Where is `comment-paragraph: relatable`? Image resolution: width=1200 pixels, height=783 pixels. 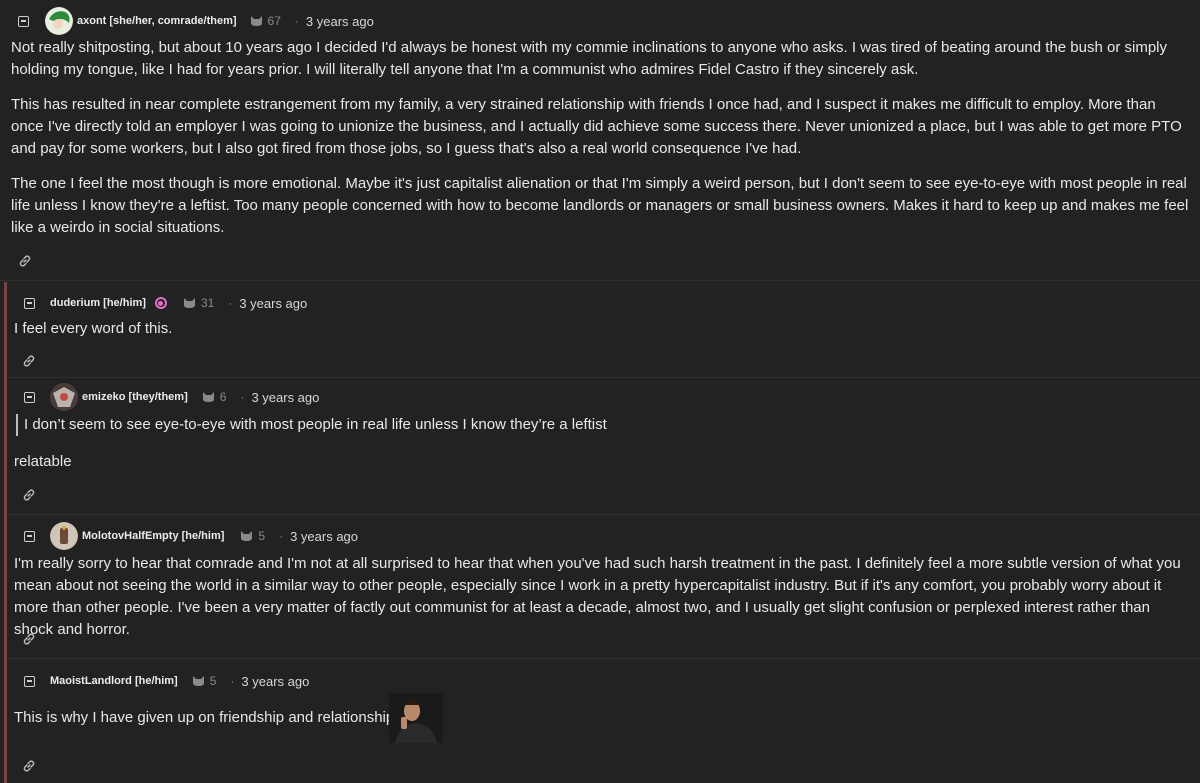 comment-paragraph: relatable is located at coordinates (43, 461).